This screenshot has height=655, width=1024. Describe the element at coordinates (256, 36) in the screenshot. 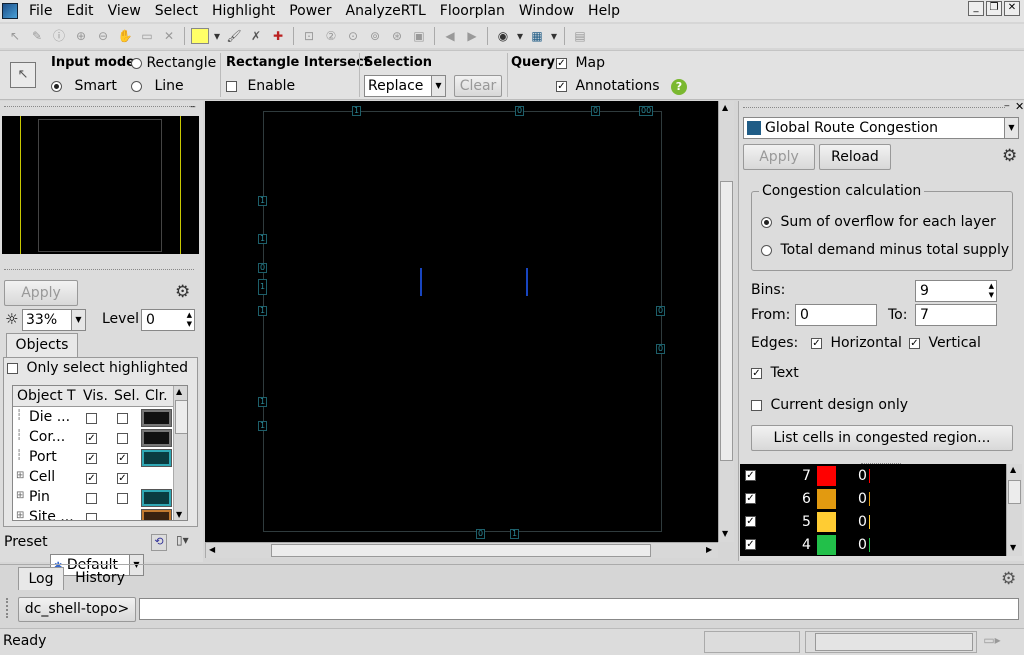

I see `highlight-clear-icon: ✗` at that location.